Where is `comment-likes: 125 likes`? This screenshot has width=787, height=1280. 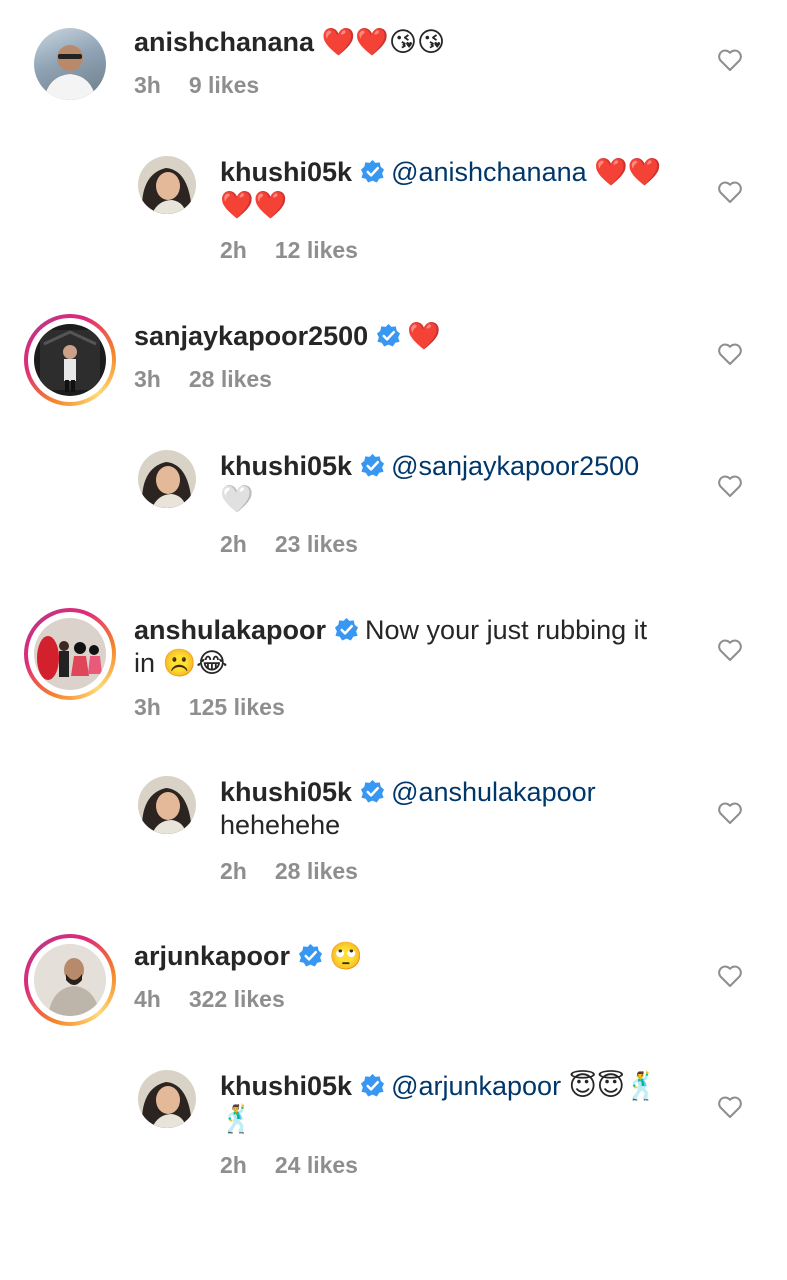 comment-likes: 125 likes is located at coordinates (237, 707).